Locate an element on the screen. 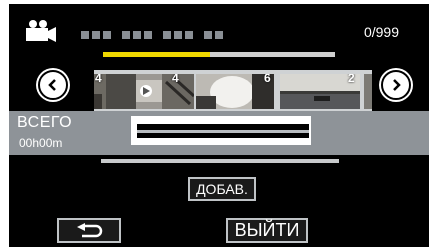 The height and width of the screenshot is (251, 438). thumbnail-item: 2 is located at coordinates (320, 91).